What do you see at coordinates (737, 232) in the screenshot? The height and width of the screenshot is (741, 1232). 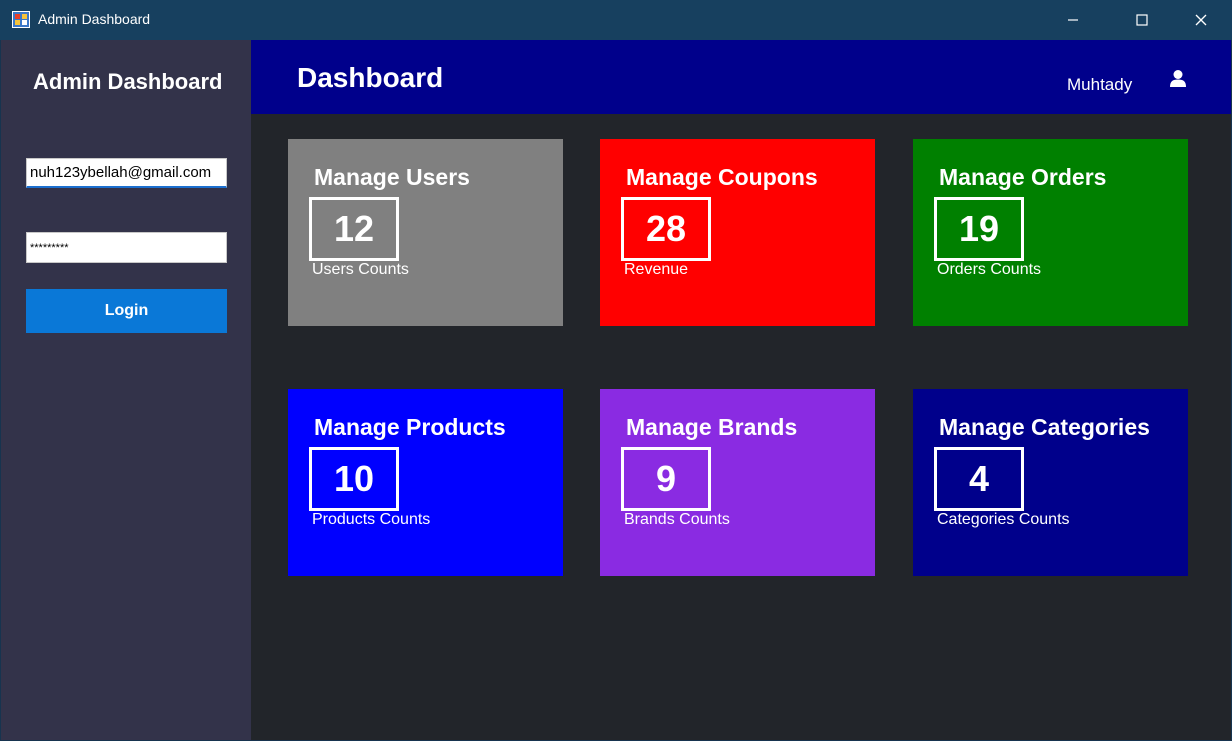 I see `manage-coupons-card: Manage Coupons 28 Revenue` at bounding box center [737, 232].